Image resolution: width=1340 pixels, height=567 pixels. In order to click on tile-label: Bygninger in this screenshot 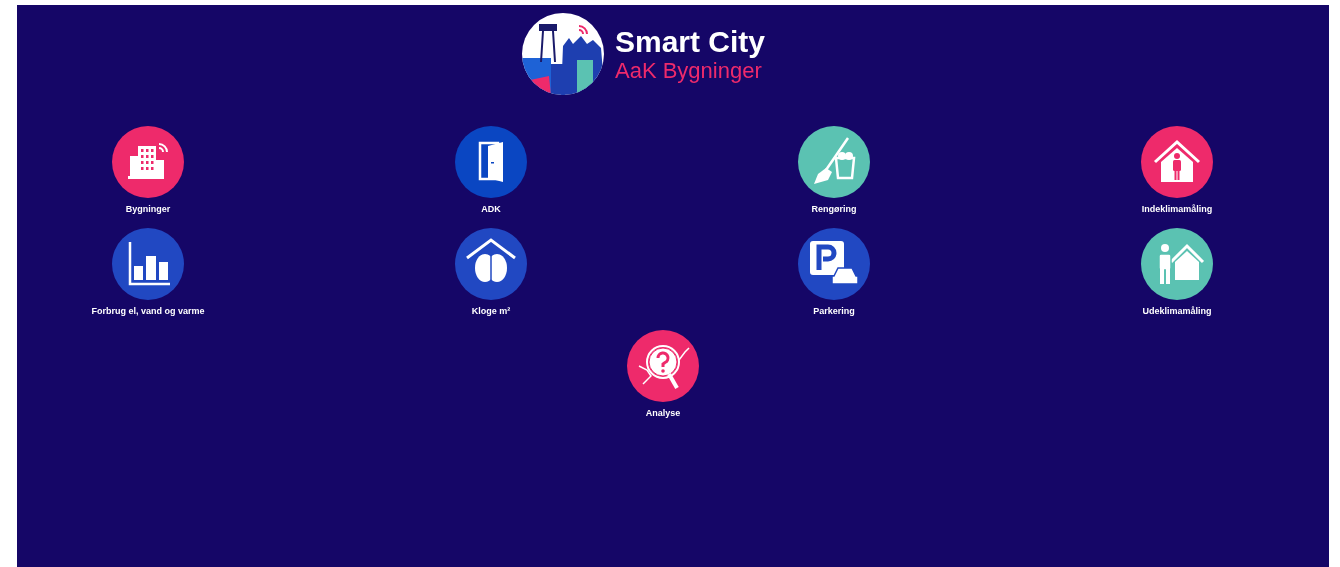, I will do `click(148, 209)`.